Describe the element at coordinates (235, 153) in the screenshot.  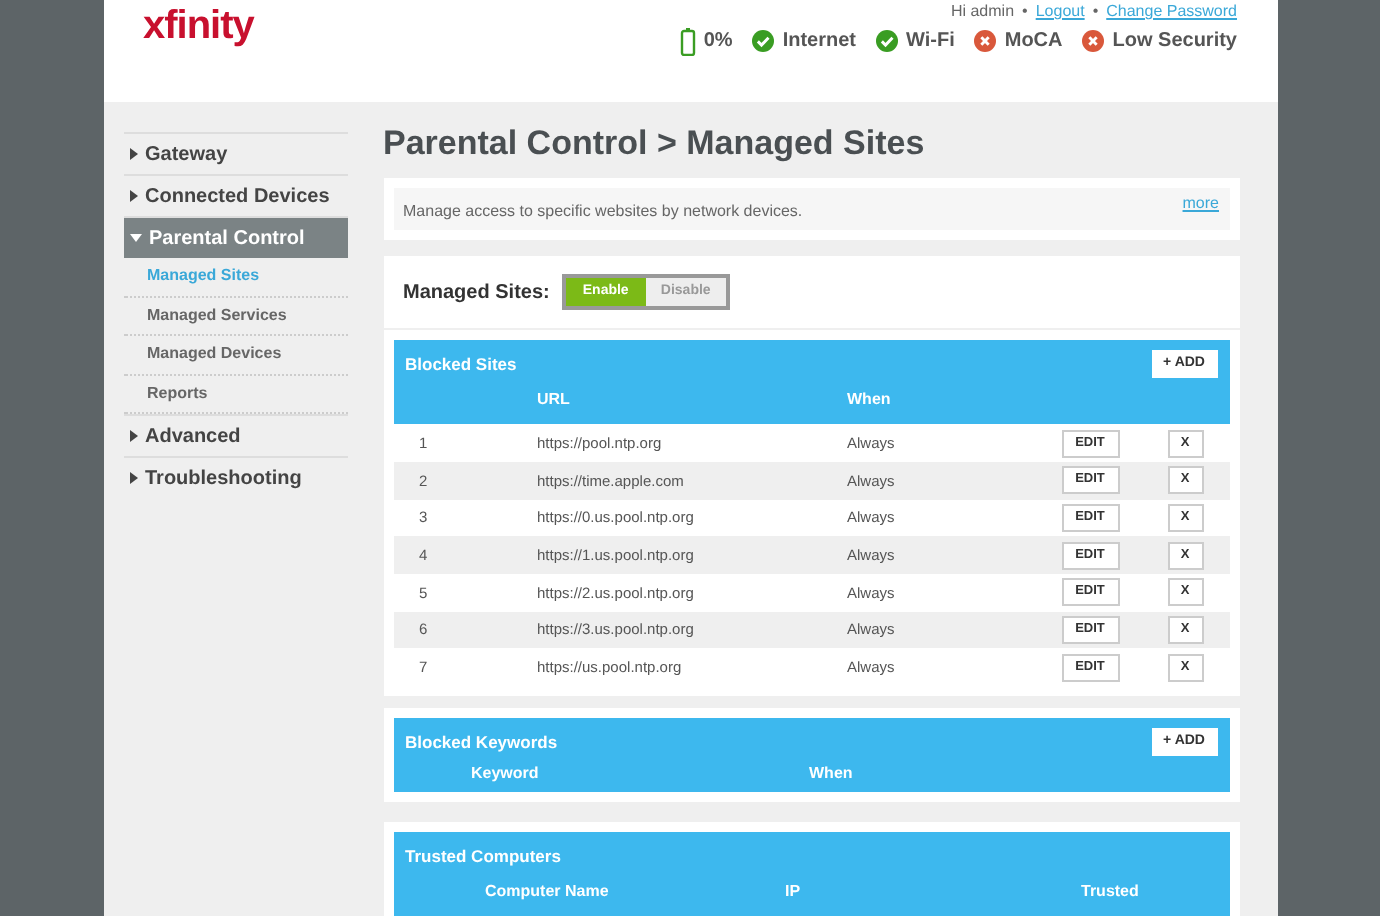
I see `sidebar-item: Gateway` at that location.